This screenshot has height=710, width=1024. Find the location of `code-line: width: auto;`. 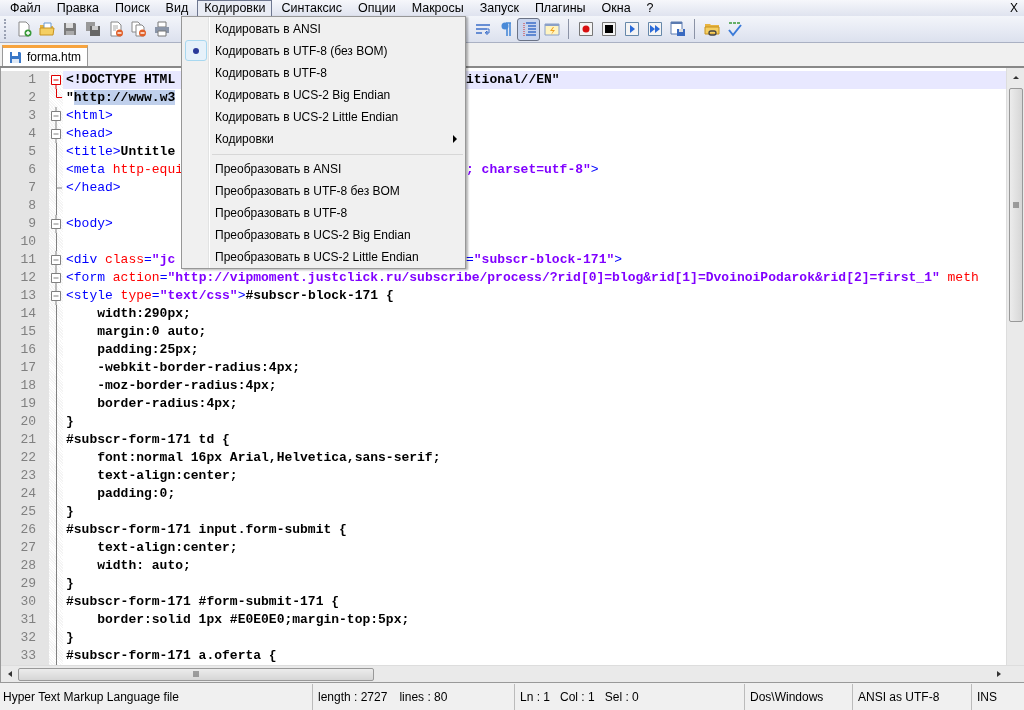

code-line: width: auto; is located at coordinates (143, 565).